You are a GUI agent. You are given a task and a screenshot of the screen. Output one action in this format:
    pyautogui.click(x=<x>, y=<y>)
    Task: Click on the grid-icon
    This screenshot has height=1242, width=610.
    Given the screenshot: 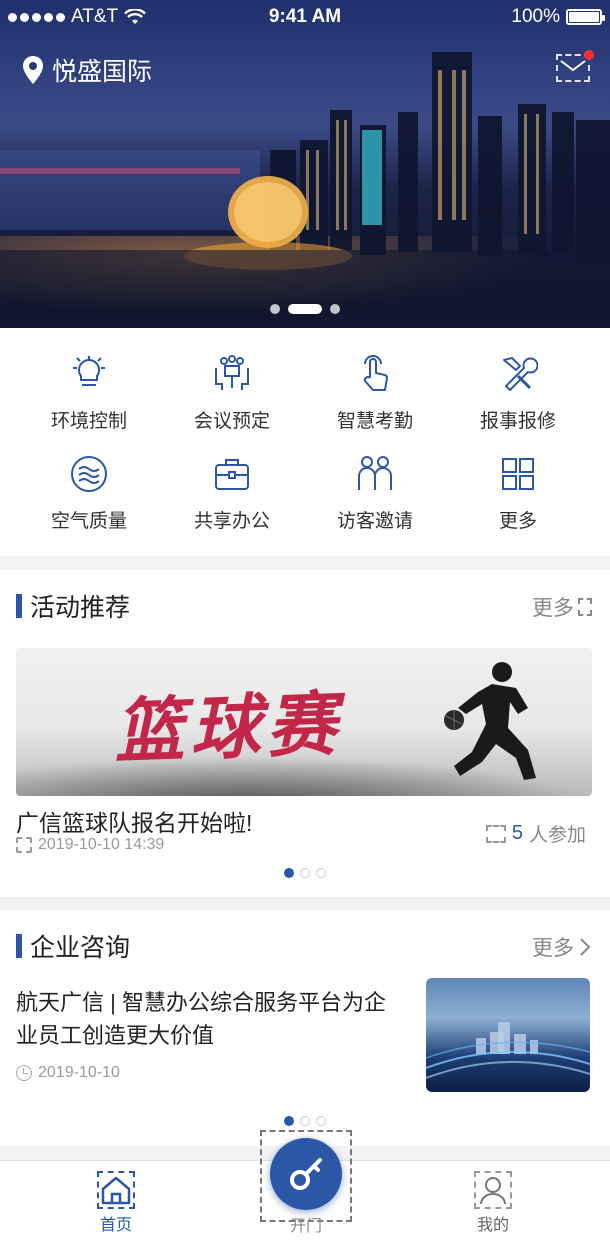 What is the action you would take?
    pyautogui.click(x=518, y=474)
    